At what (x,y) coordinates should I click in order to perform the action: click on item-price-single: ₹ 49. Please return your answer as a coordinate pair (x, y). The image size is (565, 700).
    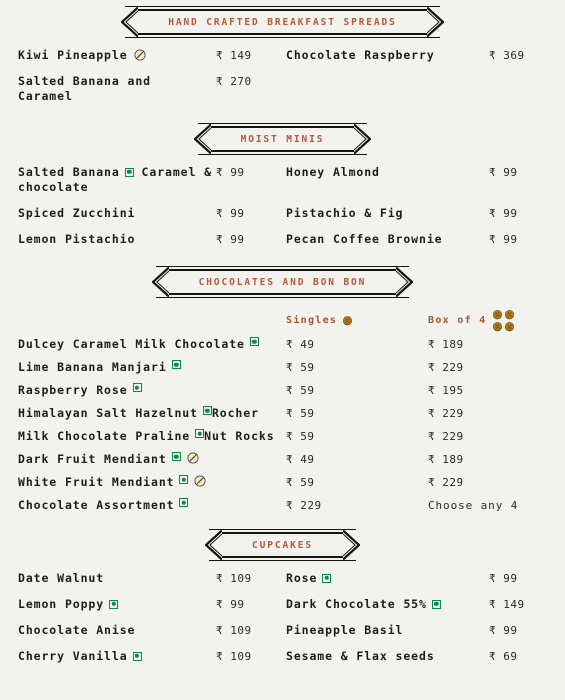
    Looking at the image, I should click on (300, 344).